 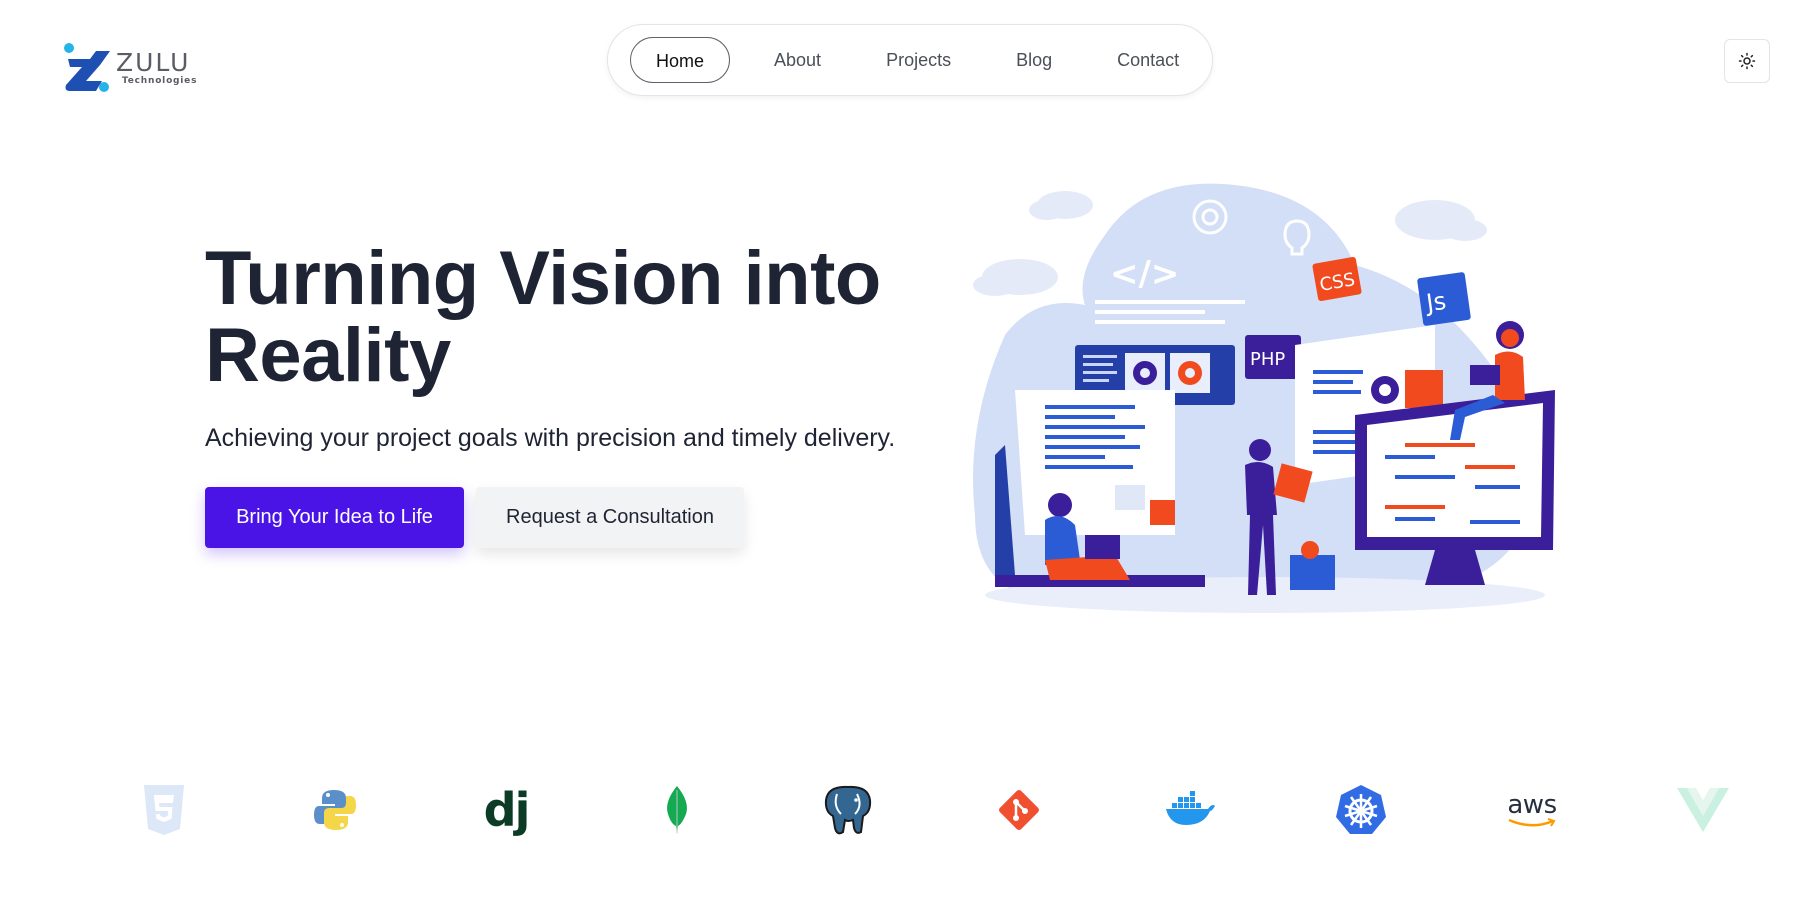 What do you see at coordinates (918, 60) in the screenshot?
I see `nav-projects: Projects` at bounding box center [918, 60].